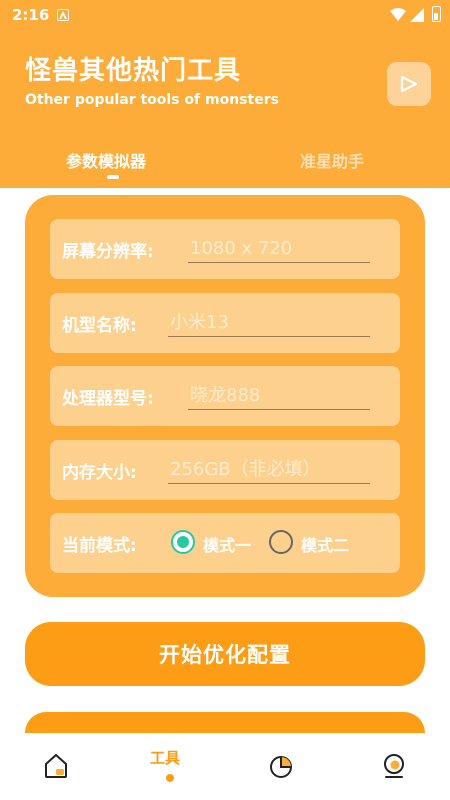  Describe the element at coordinates (281, 542) in the screenshot. I see `mode-two-radio` at that location.